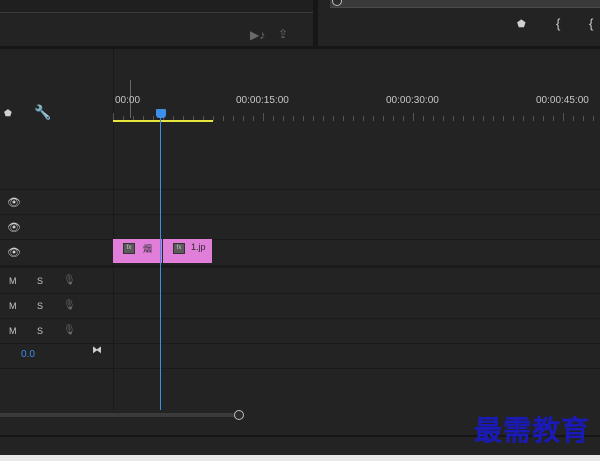  Describe the element at coordinates (187, 251) in the screenshot. I see `video-clip: fx 1.jp` at that location.